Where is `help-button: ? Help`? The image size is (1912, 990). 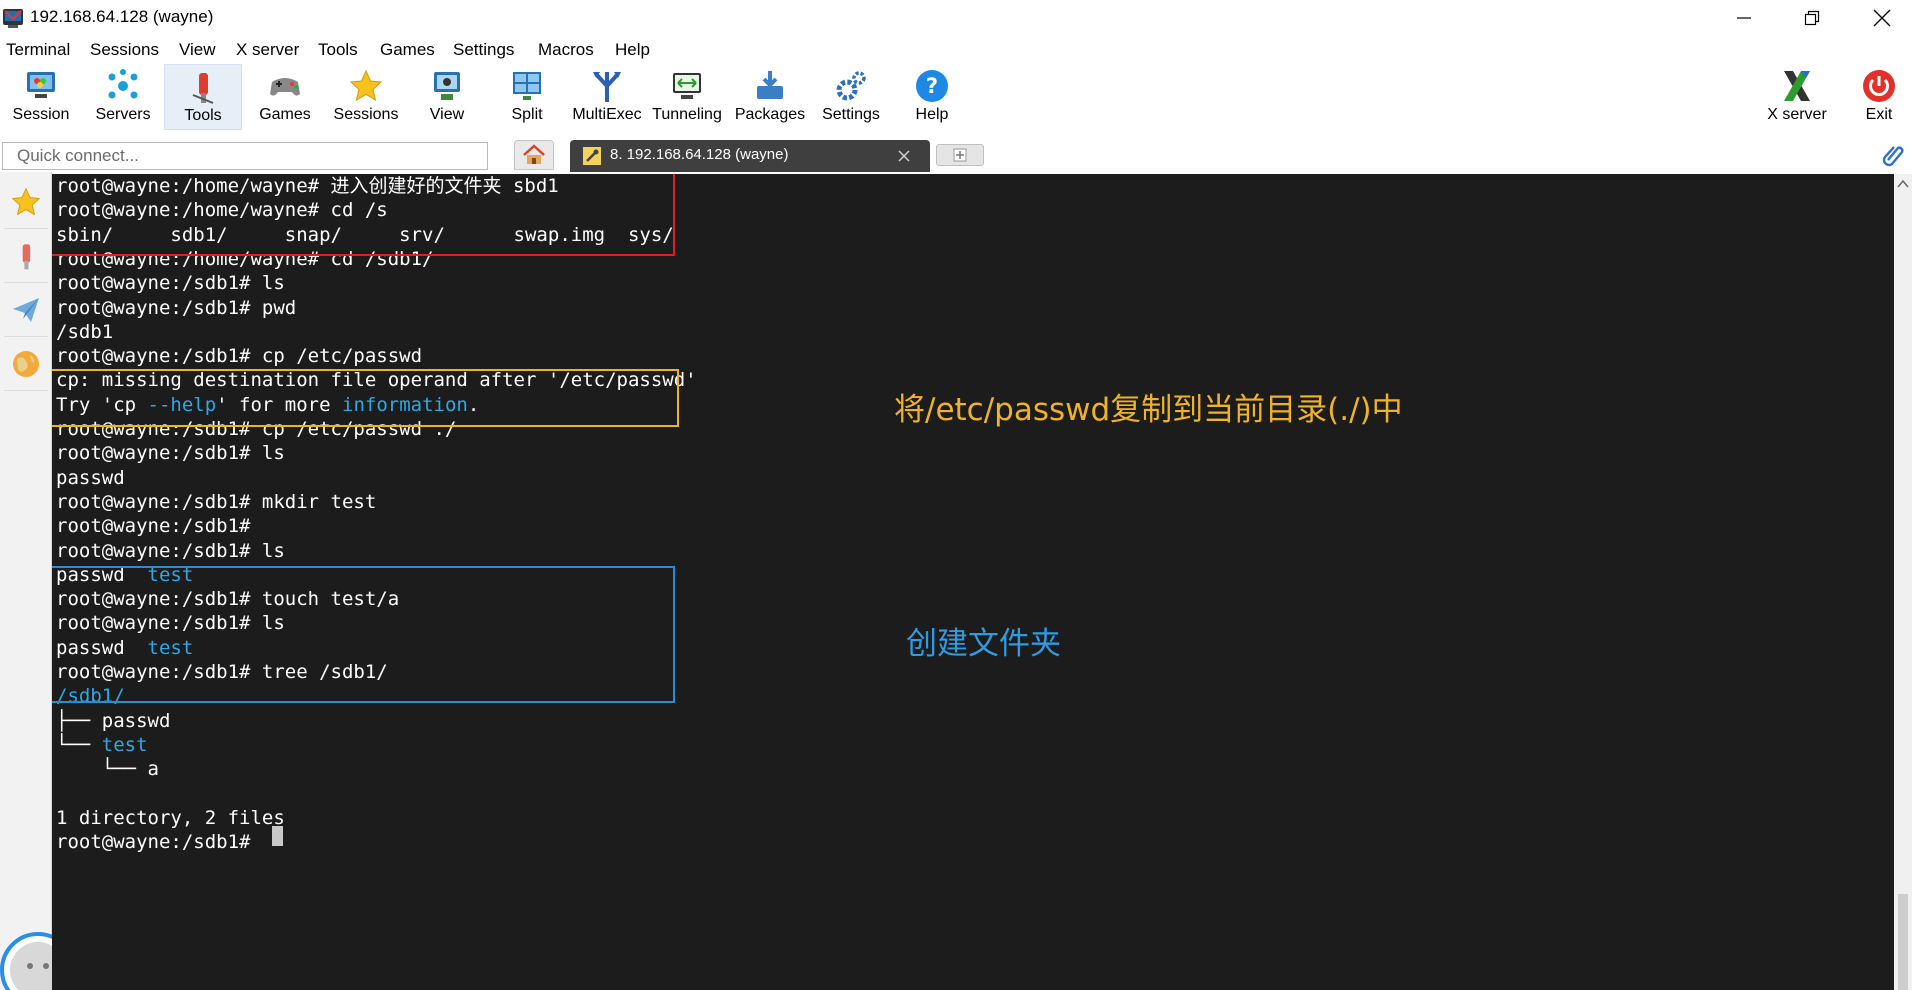
help-button: ? Help is located at coordinates (932, 97).